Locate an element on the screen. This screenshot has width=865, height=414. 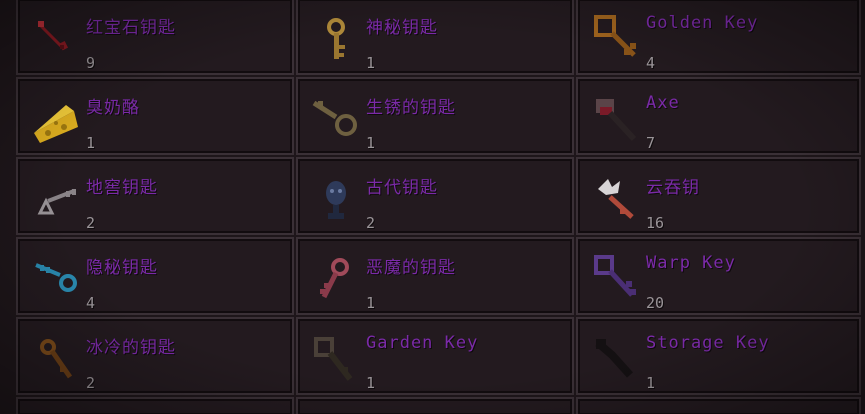
cellar-key-icon is located at coordinates (56, 199).